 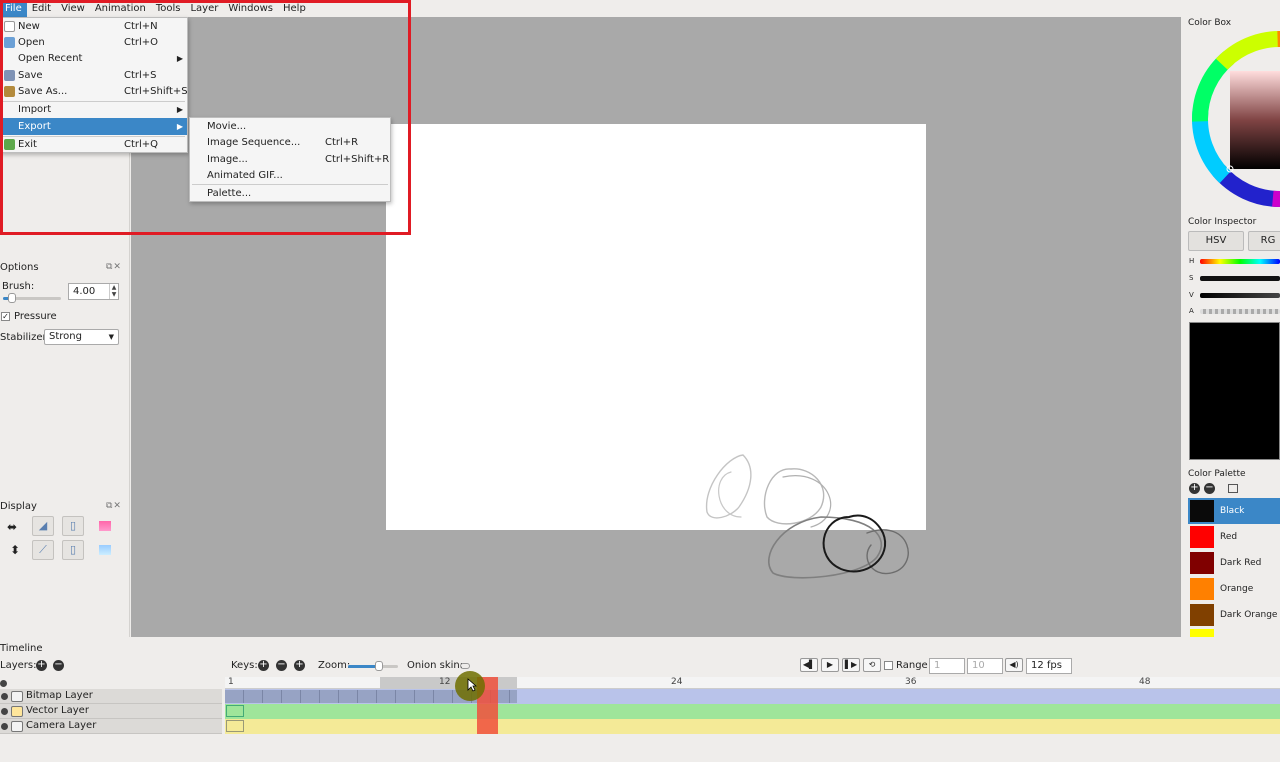 I want to click on remove-color-icon: −, so click(x=1209, y=488).